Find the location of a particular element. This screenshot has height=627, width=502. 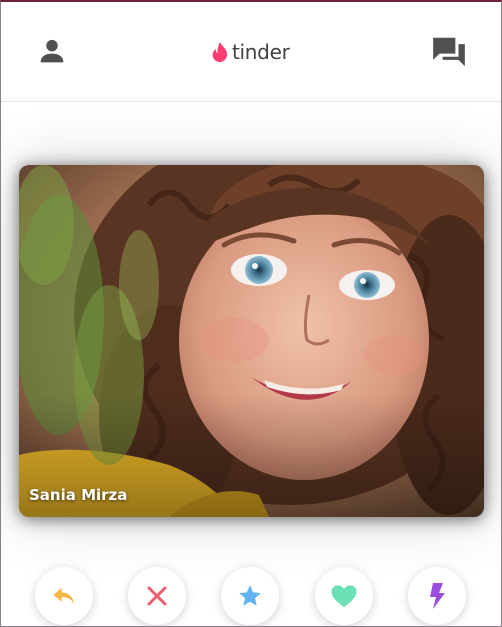

logo-text: tinder is located at coordinates (261, 52).